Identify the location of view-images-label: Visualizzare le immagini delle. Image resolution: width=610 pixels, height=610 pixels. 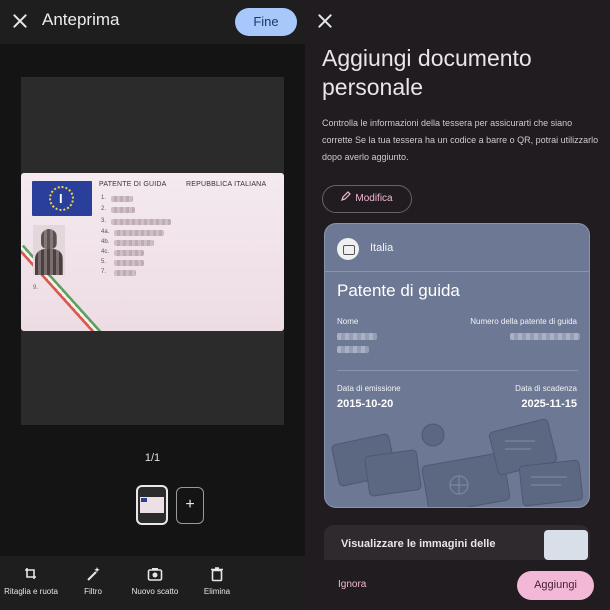
(418, 544).